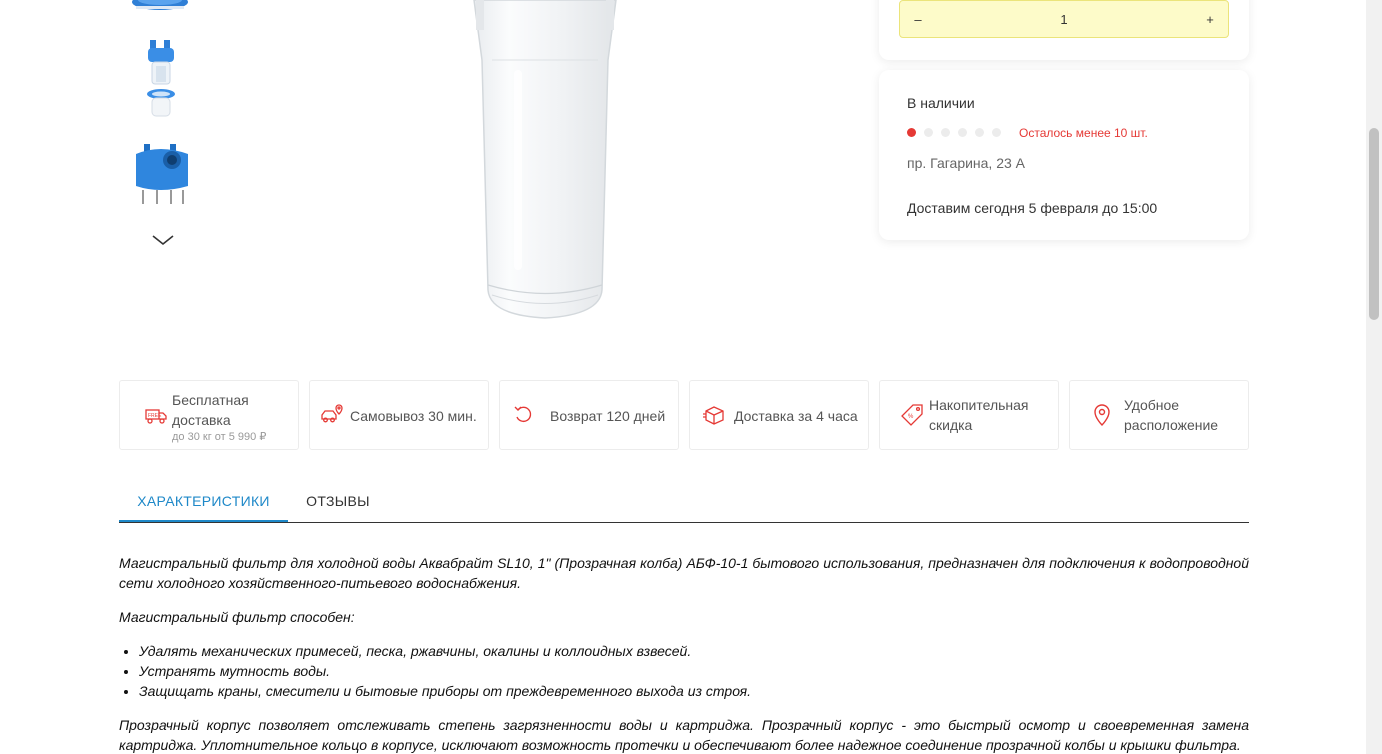 The height and width of the screenshot is (754, 1382). What do you see at coordinates (1083, 133) in the screenshot?
I see `stock-remaining-note: Осталось менее 10 шт.` at bounding box center [1083, 133].